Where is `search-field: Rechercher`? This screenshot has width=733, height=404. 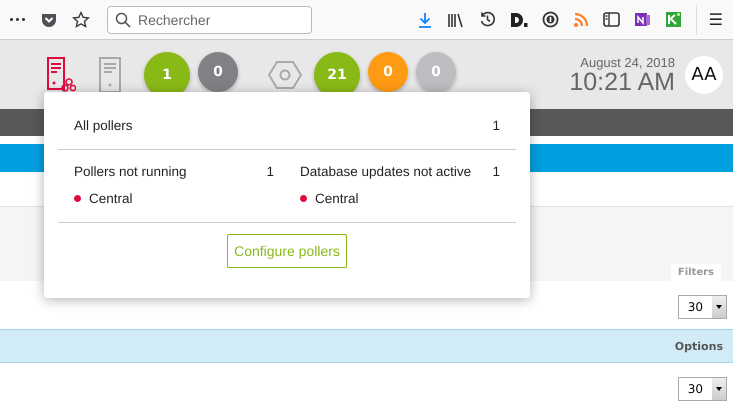
search-field: Rechercher is located at coordinates (209, 20).